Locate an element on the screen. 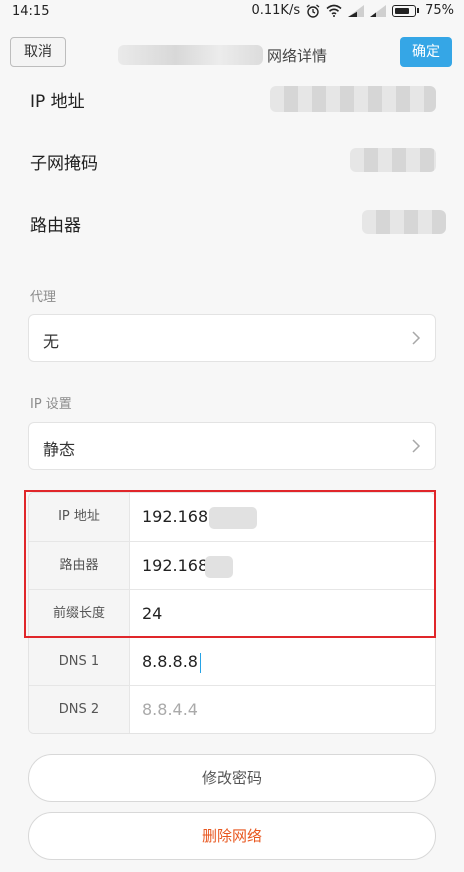 The height and width of the screenshot is (872, 464). table-row: DNS 2 8.8.4.4 is located at coordinates (232, 709).